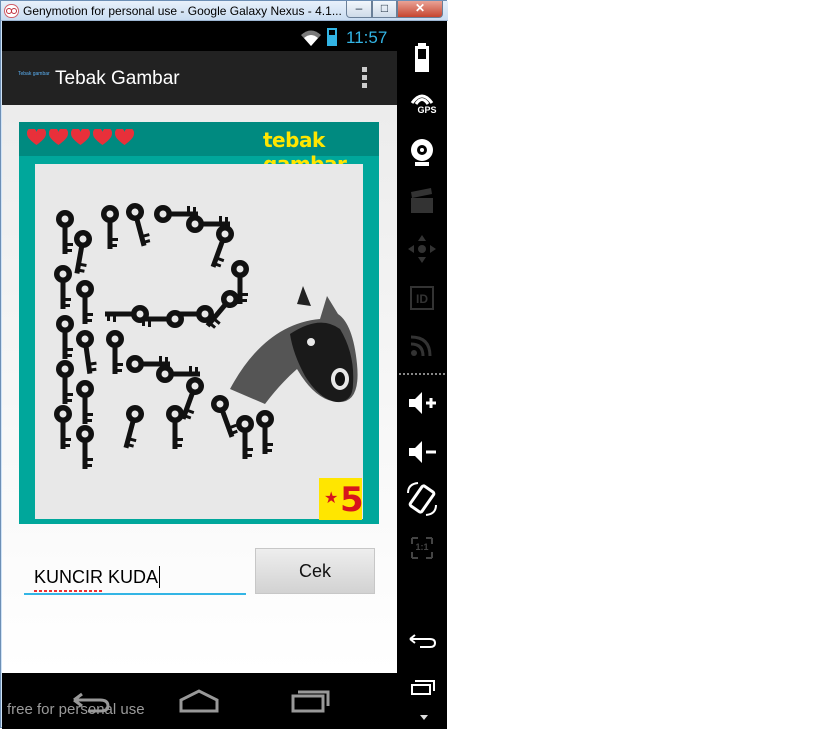  I want to click on lives-indicator, so click(80, 137).